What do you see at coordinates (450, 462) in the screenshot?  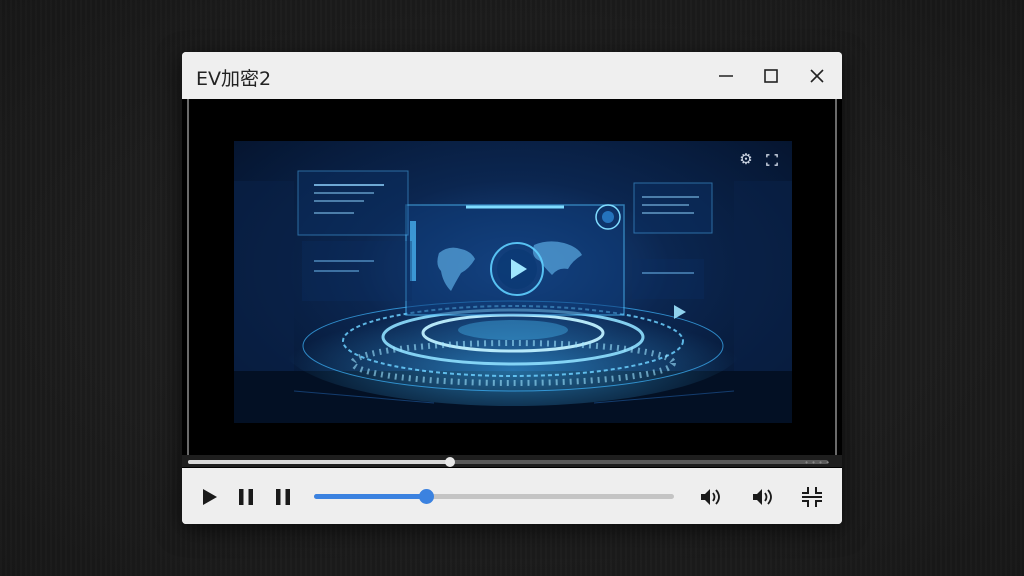 I see `seek-handle` at bounding box center [450, 462].